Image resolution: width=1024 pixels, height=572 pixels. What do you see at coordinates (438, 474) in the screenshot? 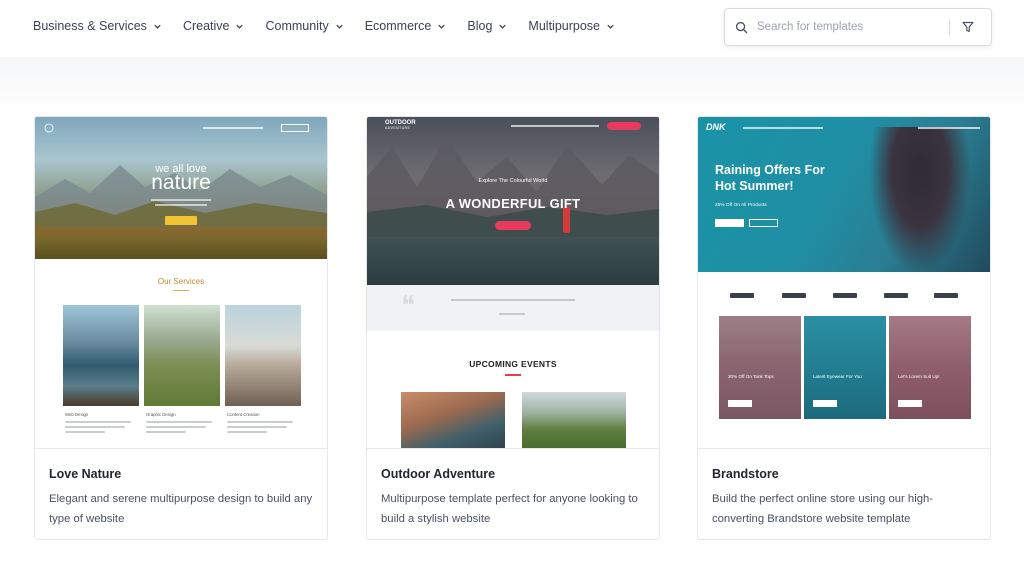
I see `card-title: Outdoor Adventure` at bounding box center [438, 474].